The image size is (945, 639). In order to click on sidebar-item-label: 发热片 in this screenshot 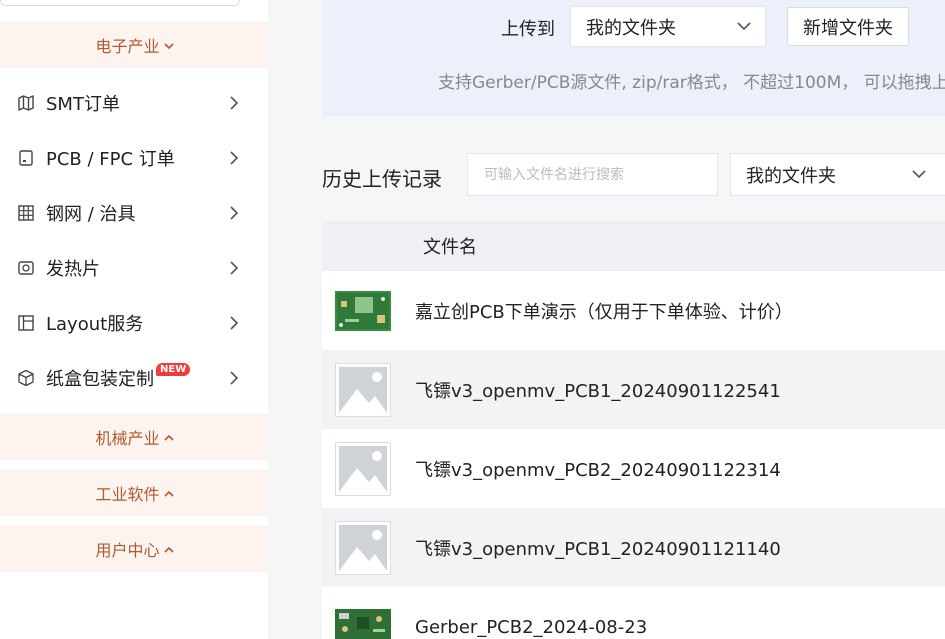, I will do `click(73, 269)`.